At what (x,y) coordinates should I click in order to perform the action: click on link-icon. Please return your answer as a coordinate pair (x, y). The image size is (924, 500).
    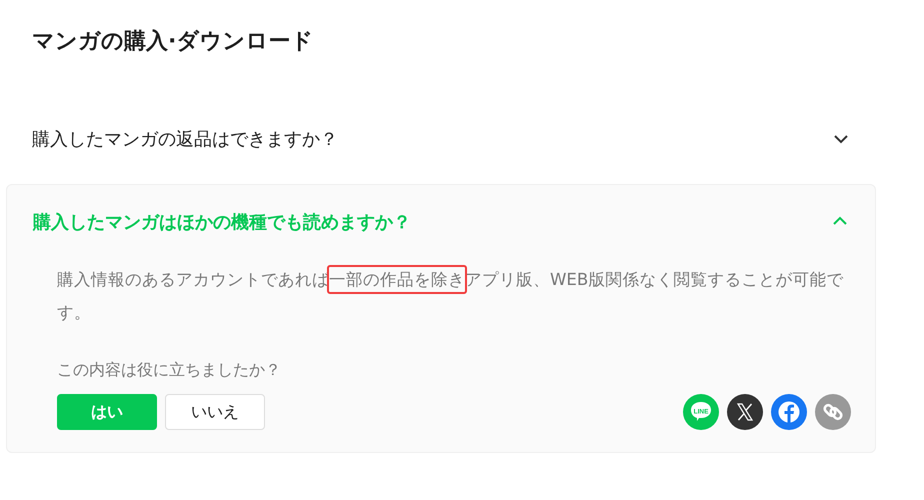
    Looking at the image, I should click on (833, 412).